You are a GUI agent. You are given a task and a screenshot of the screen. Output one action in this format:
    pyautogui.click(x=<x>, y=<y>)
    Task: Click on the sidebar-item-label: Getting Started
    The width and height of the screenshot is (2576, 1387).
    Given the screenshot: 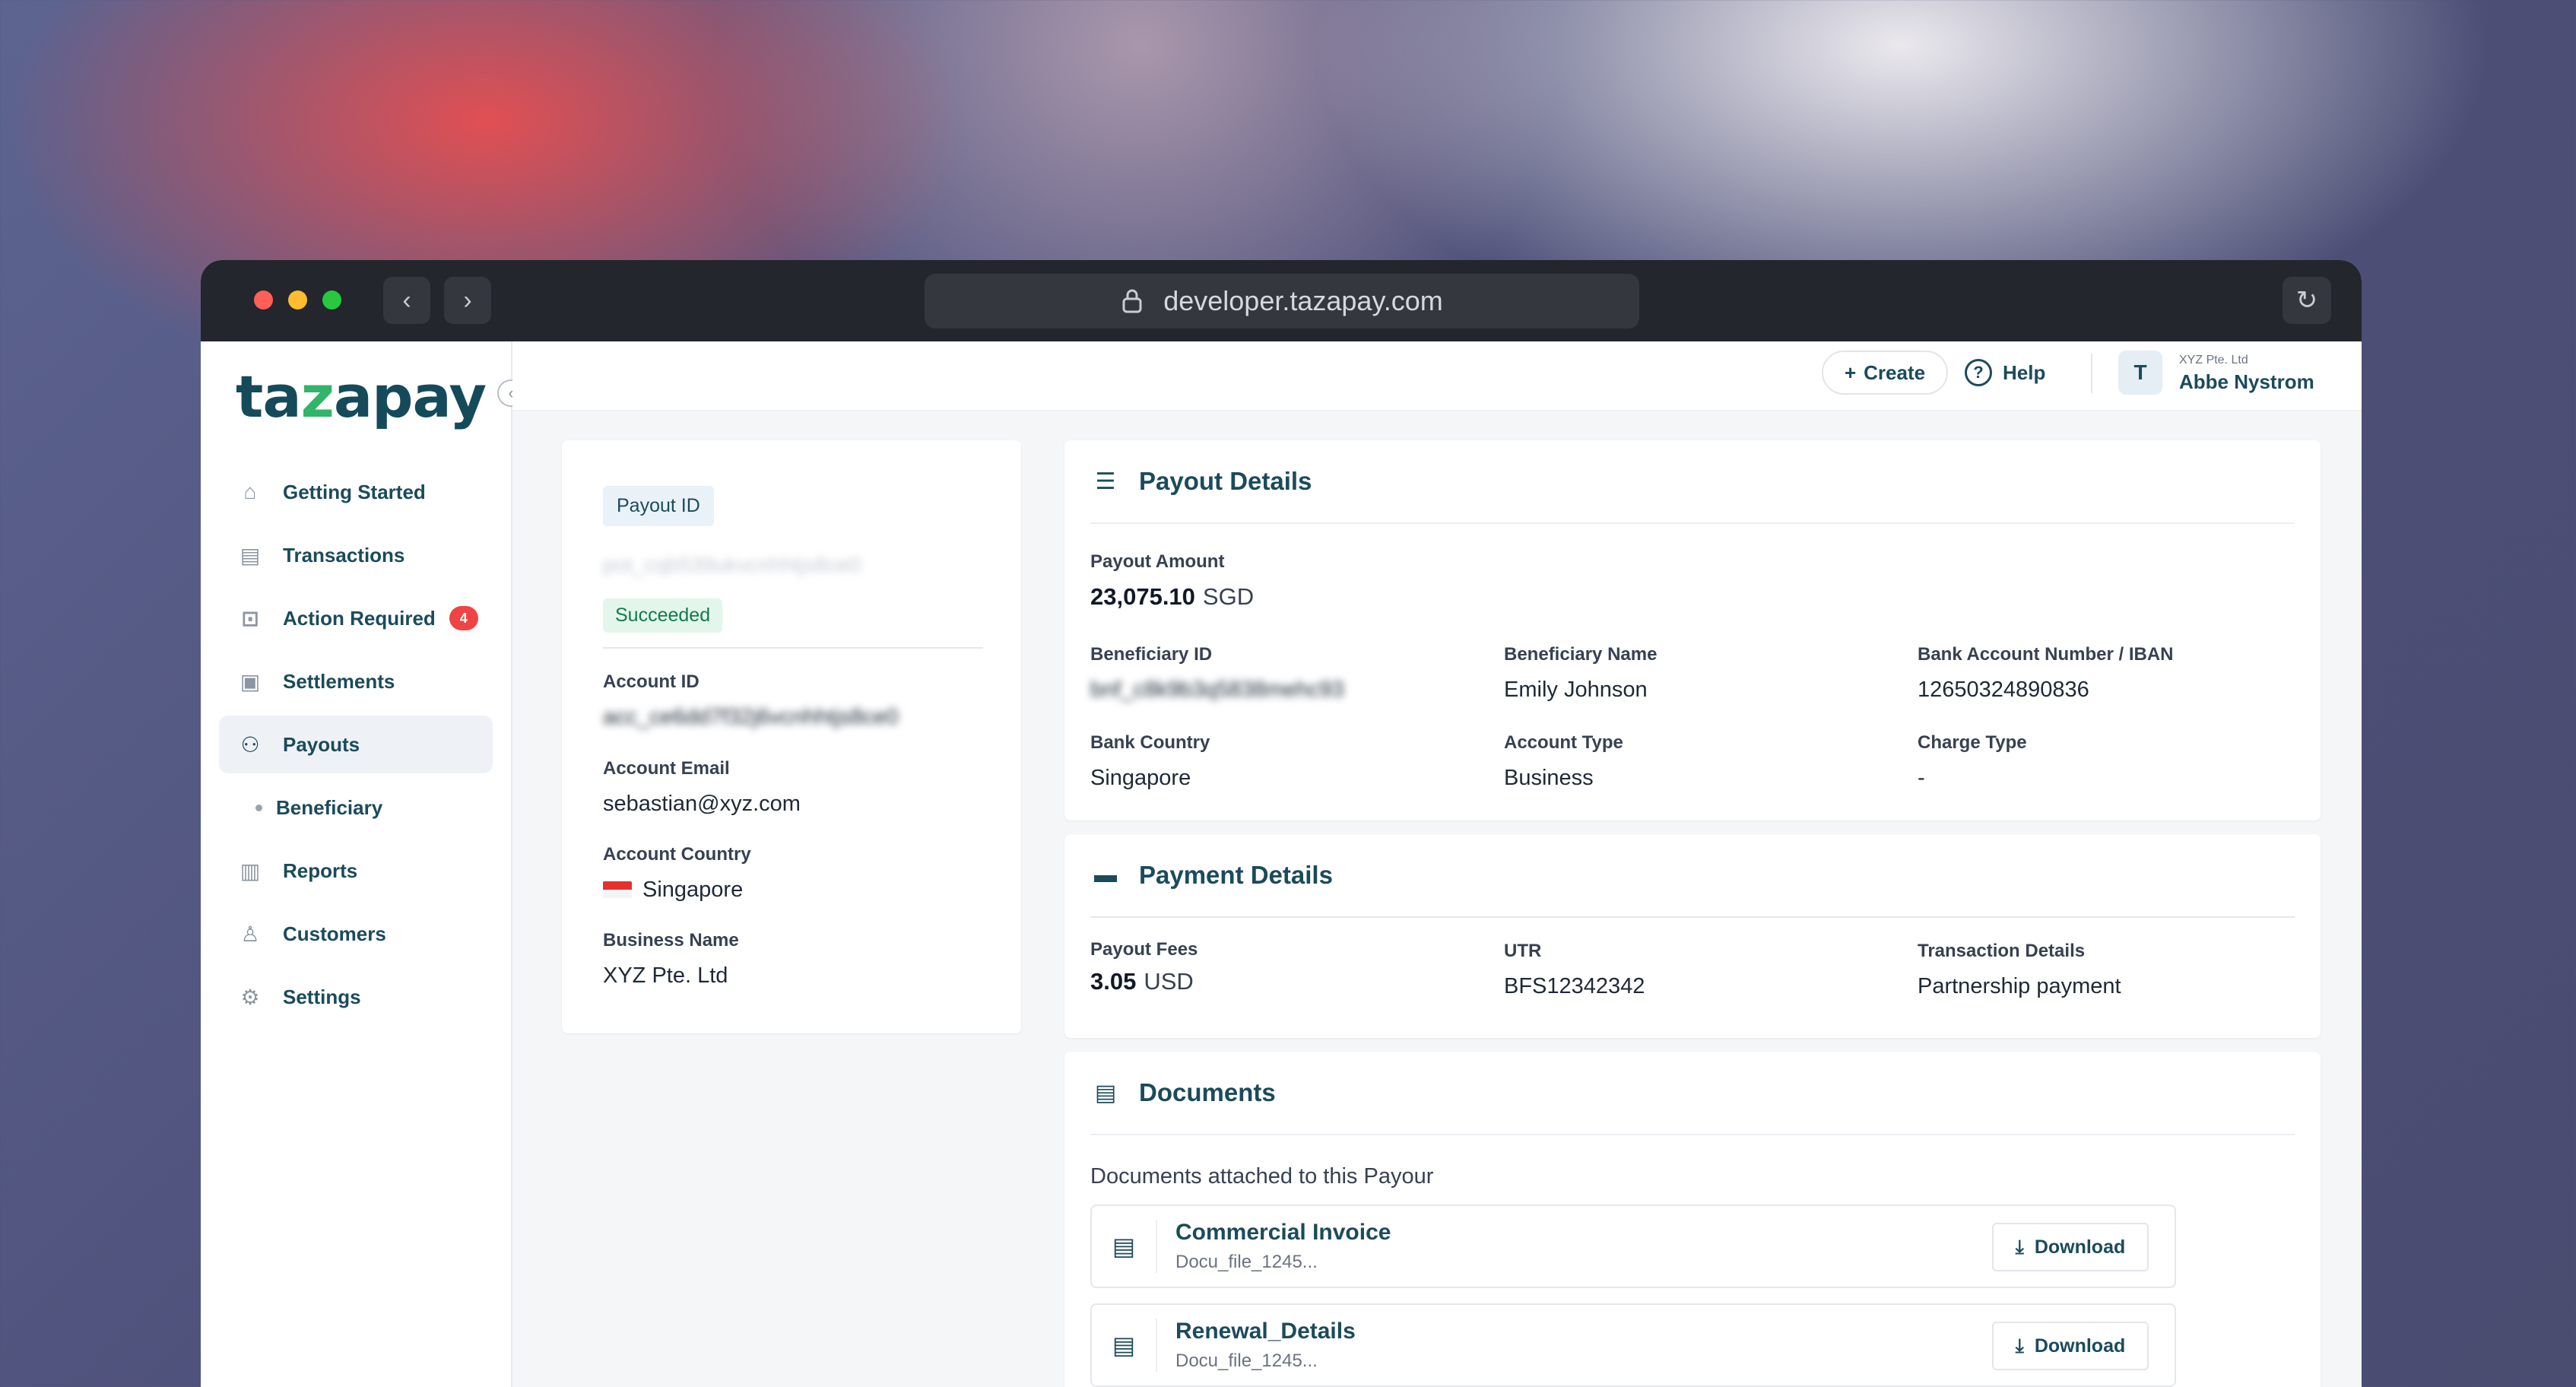 What is the action you would take?
    pyautogui.click(x=354, y=491)
    